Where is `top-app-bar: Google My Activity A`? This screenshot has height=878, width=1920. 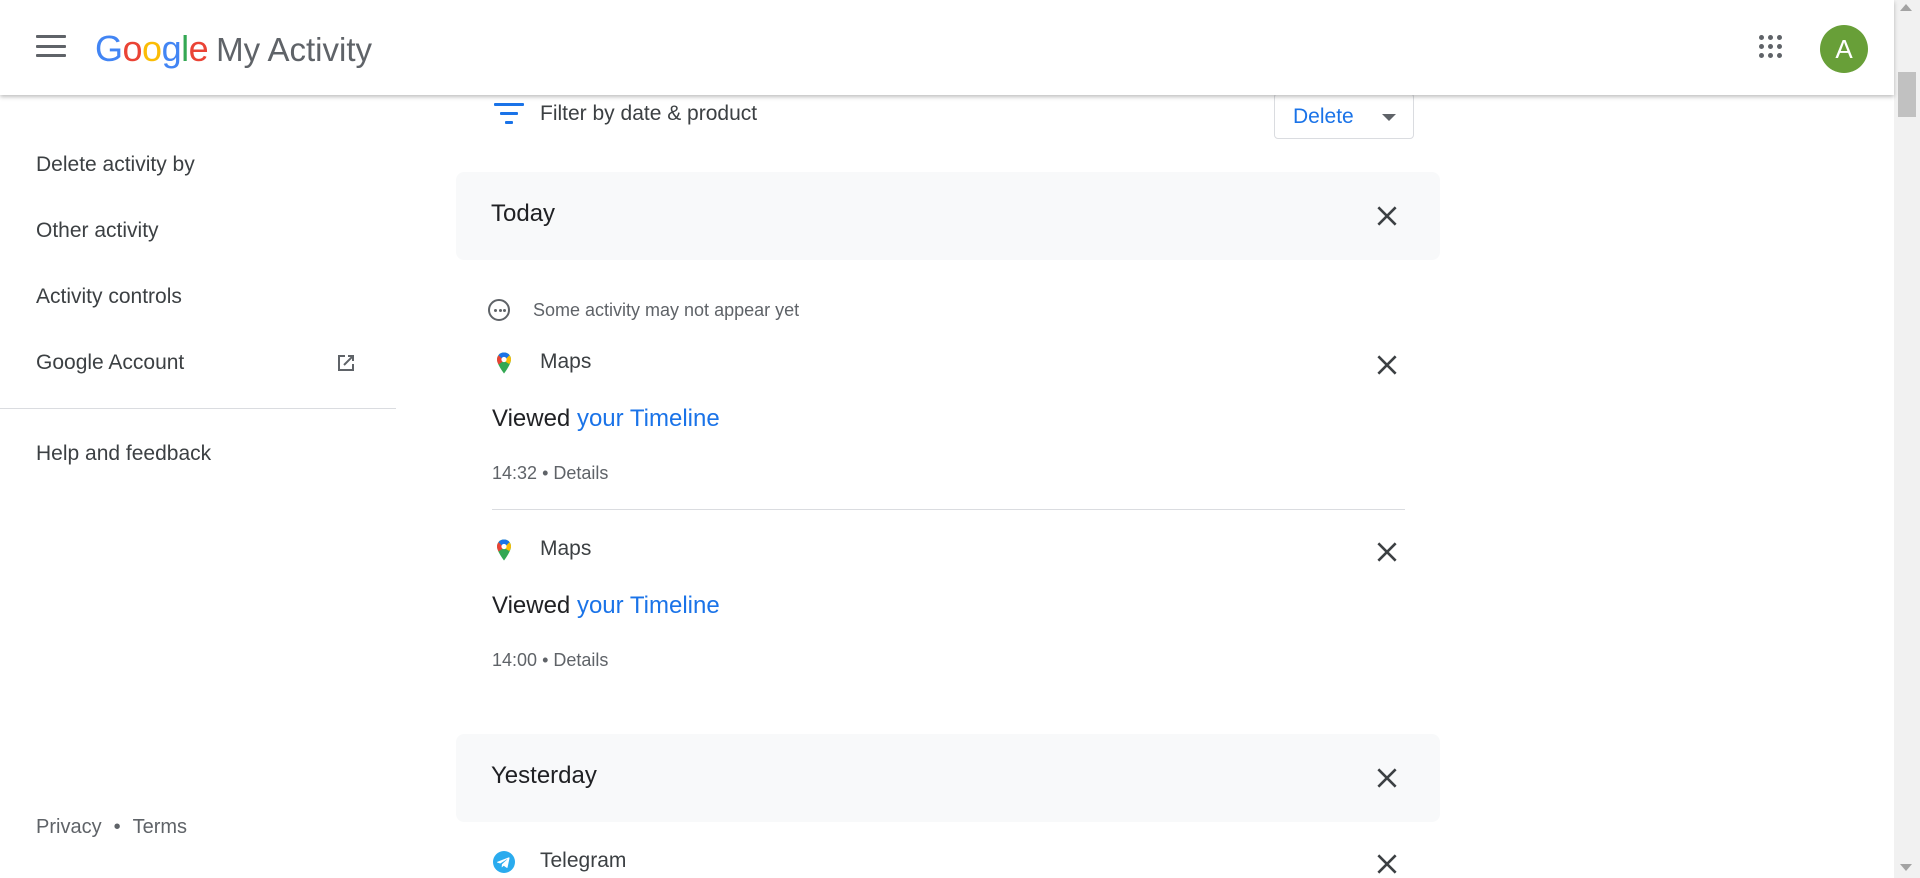
top-app-bar: Google My Activity A is located at coordinates (947, 47).